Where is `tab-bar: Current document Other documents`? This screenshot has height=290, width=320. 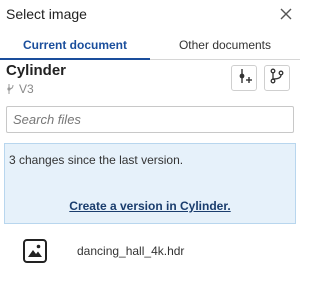 tab-bar: Current document Other documents is located at coordinates (150, 46).